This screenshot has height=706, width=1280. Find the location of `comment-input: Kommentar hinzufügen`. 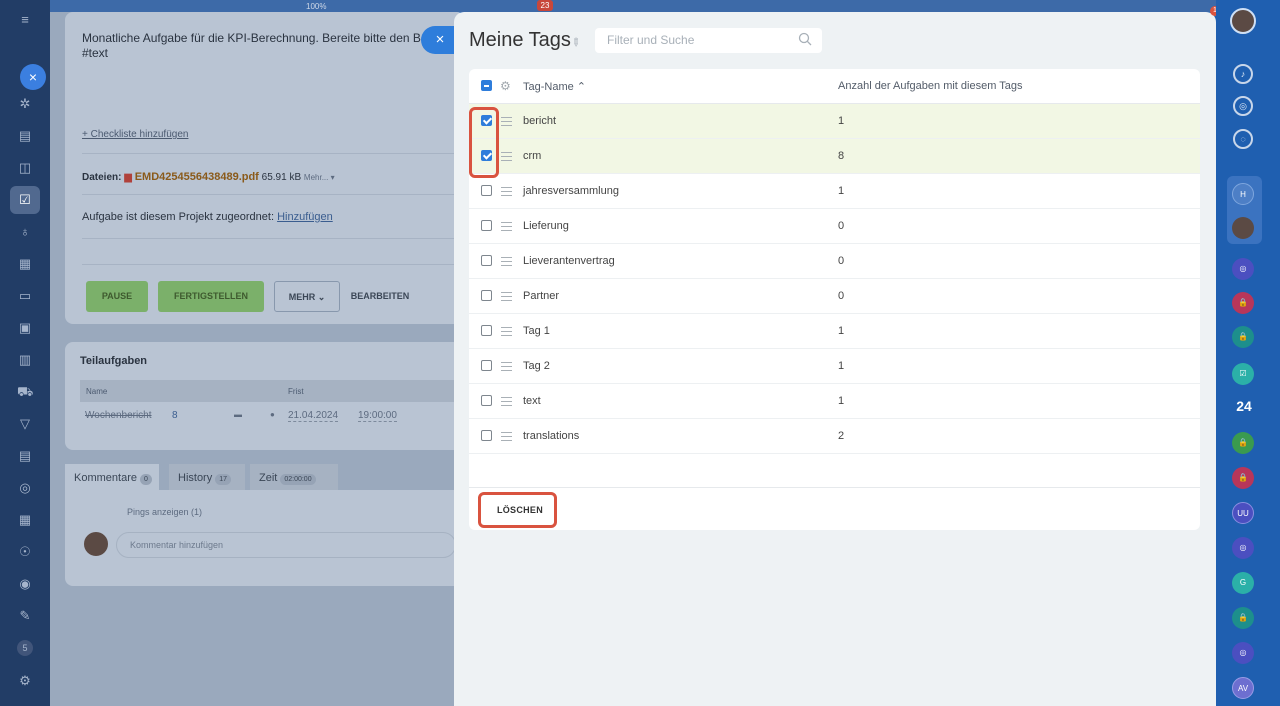

comment-input: Kommentar hinzufügen is located at coordinates (286, 545).